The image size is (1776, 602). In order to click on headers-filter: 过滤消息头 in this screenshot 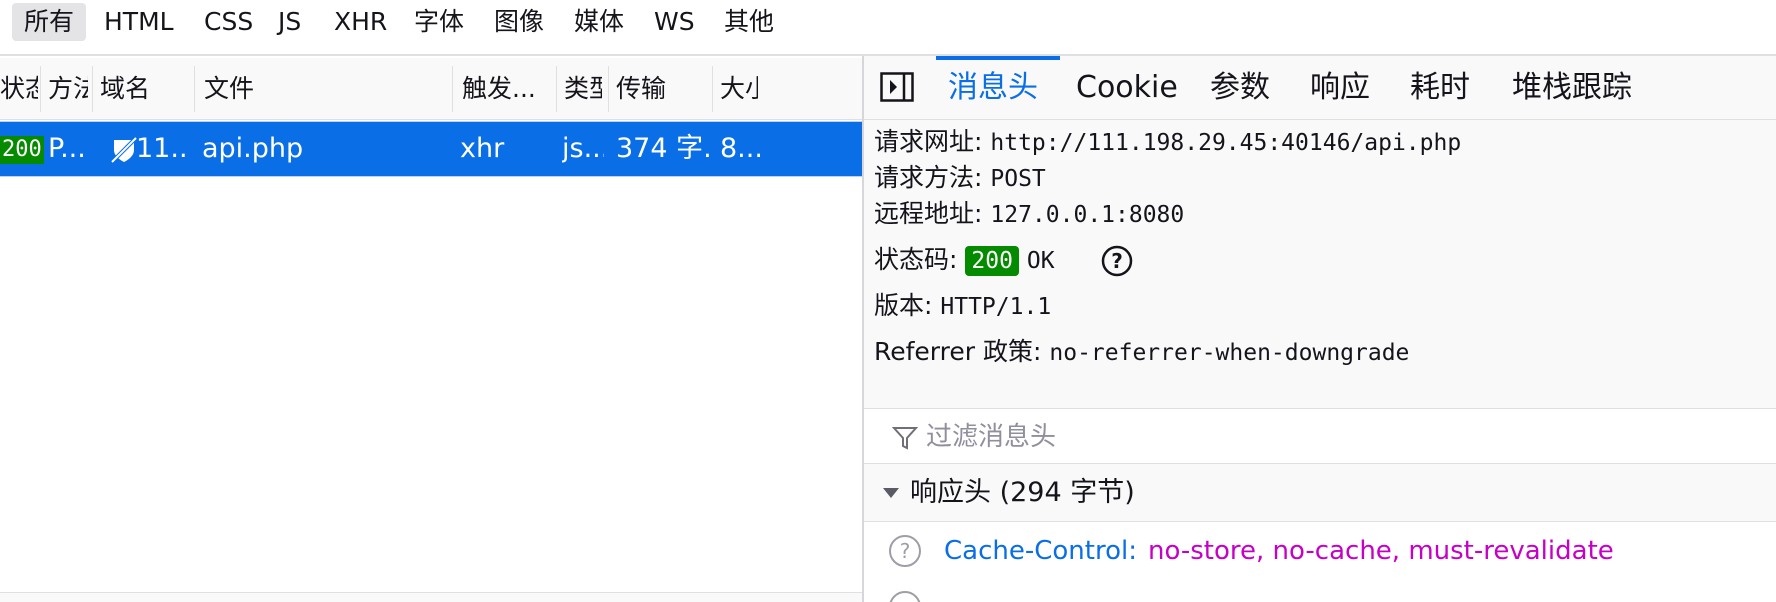, I will do `click(1320, 436)`.